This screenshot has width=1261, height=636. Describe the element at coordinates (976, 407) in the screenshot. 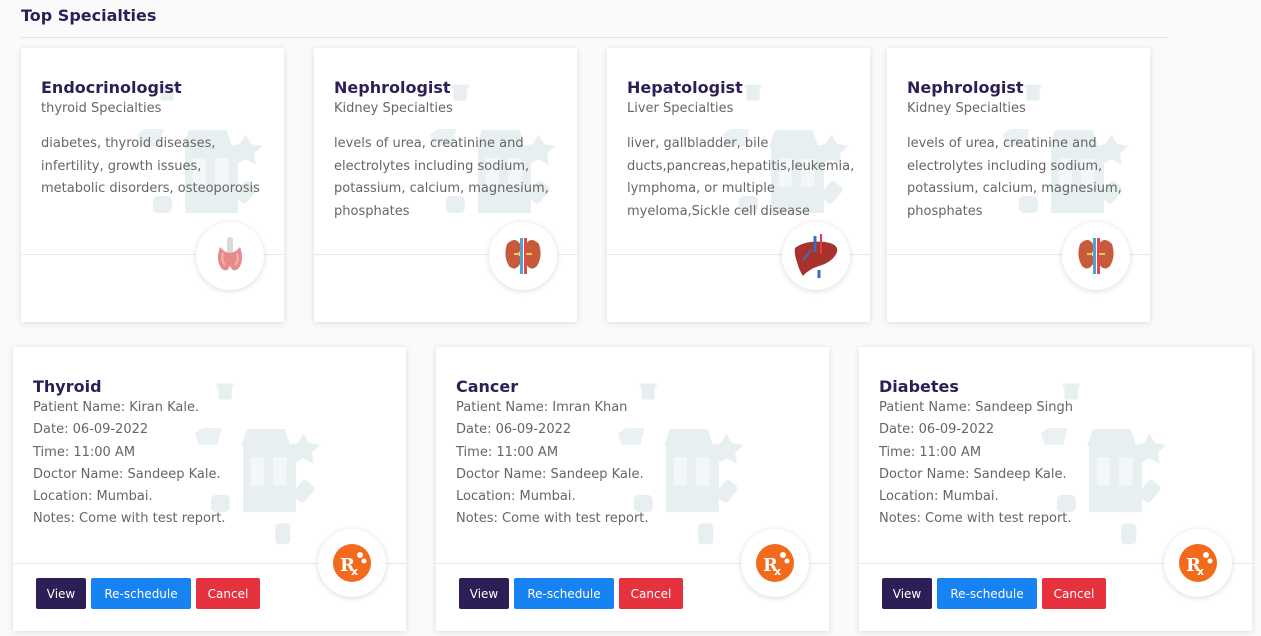

I see `patient-name: Patient Name: Sandeep Singh` at that location.